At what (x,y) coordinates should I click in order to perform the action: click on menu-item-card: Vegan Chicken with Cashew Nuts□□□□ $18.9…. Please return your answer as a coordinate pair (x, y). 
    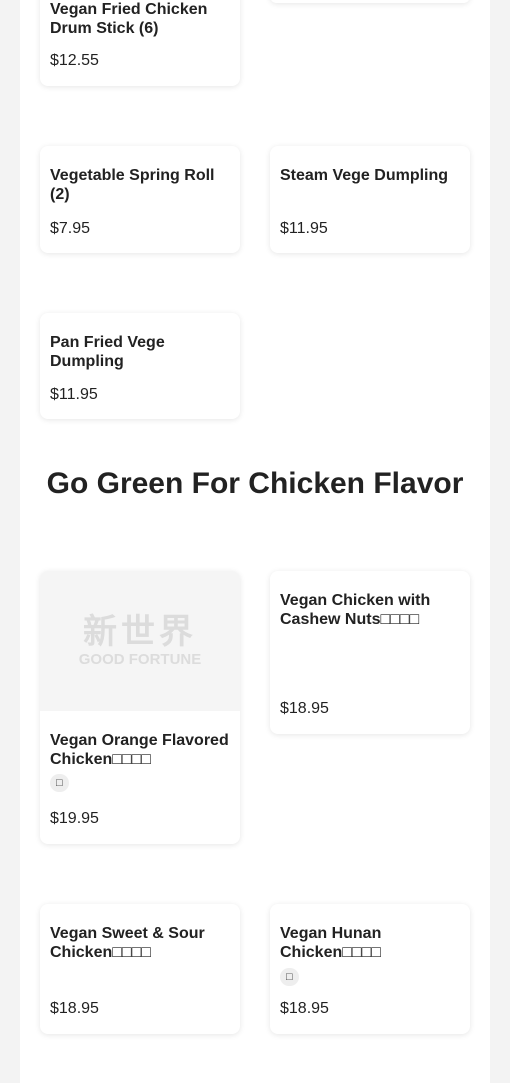
    Looking at the image, I should click on (370, 652).